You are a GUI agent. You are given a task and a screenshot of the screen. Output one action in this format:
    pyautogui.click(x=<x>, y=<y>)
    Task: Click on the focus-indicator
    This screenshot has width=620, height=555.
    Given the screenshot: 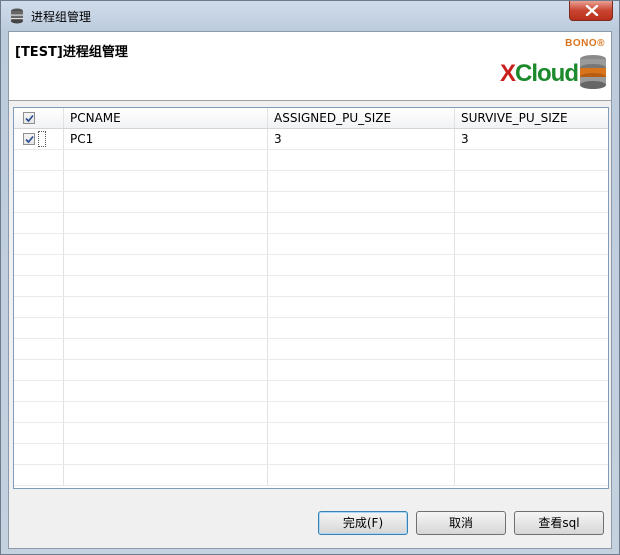 What is the action you would take?
    pyautogui.click(x=42, y=139)
    